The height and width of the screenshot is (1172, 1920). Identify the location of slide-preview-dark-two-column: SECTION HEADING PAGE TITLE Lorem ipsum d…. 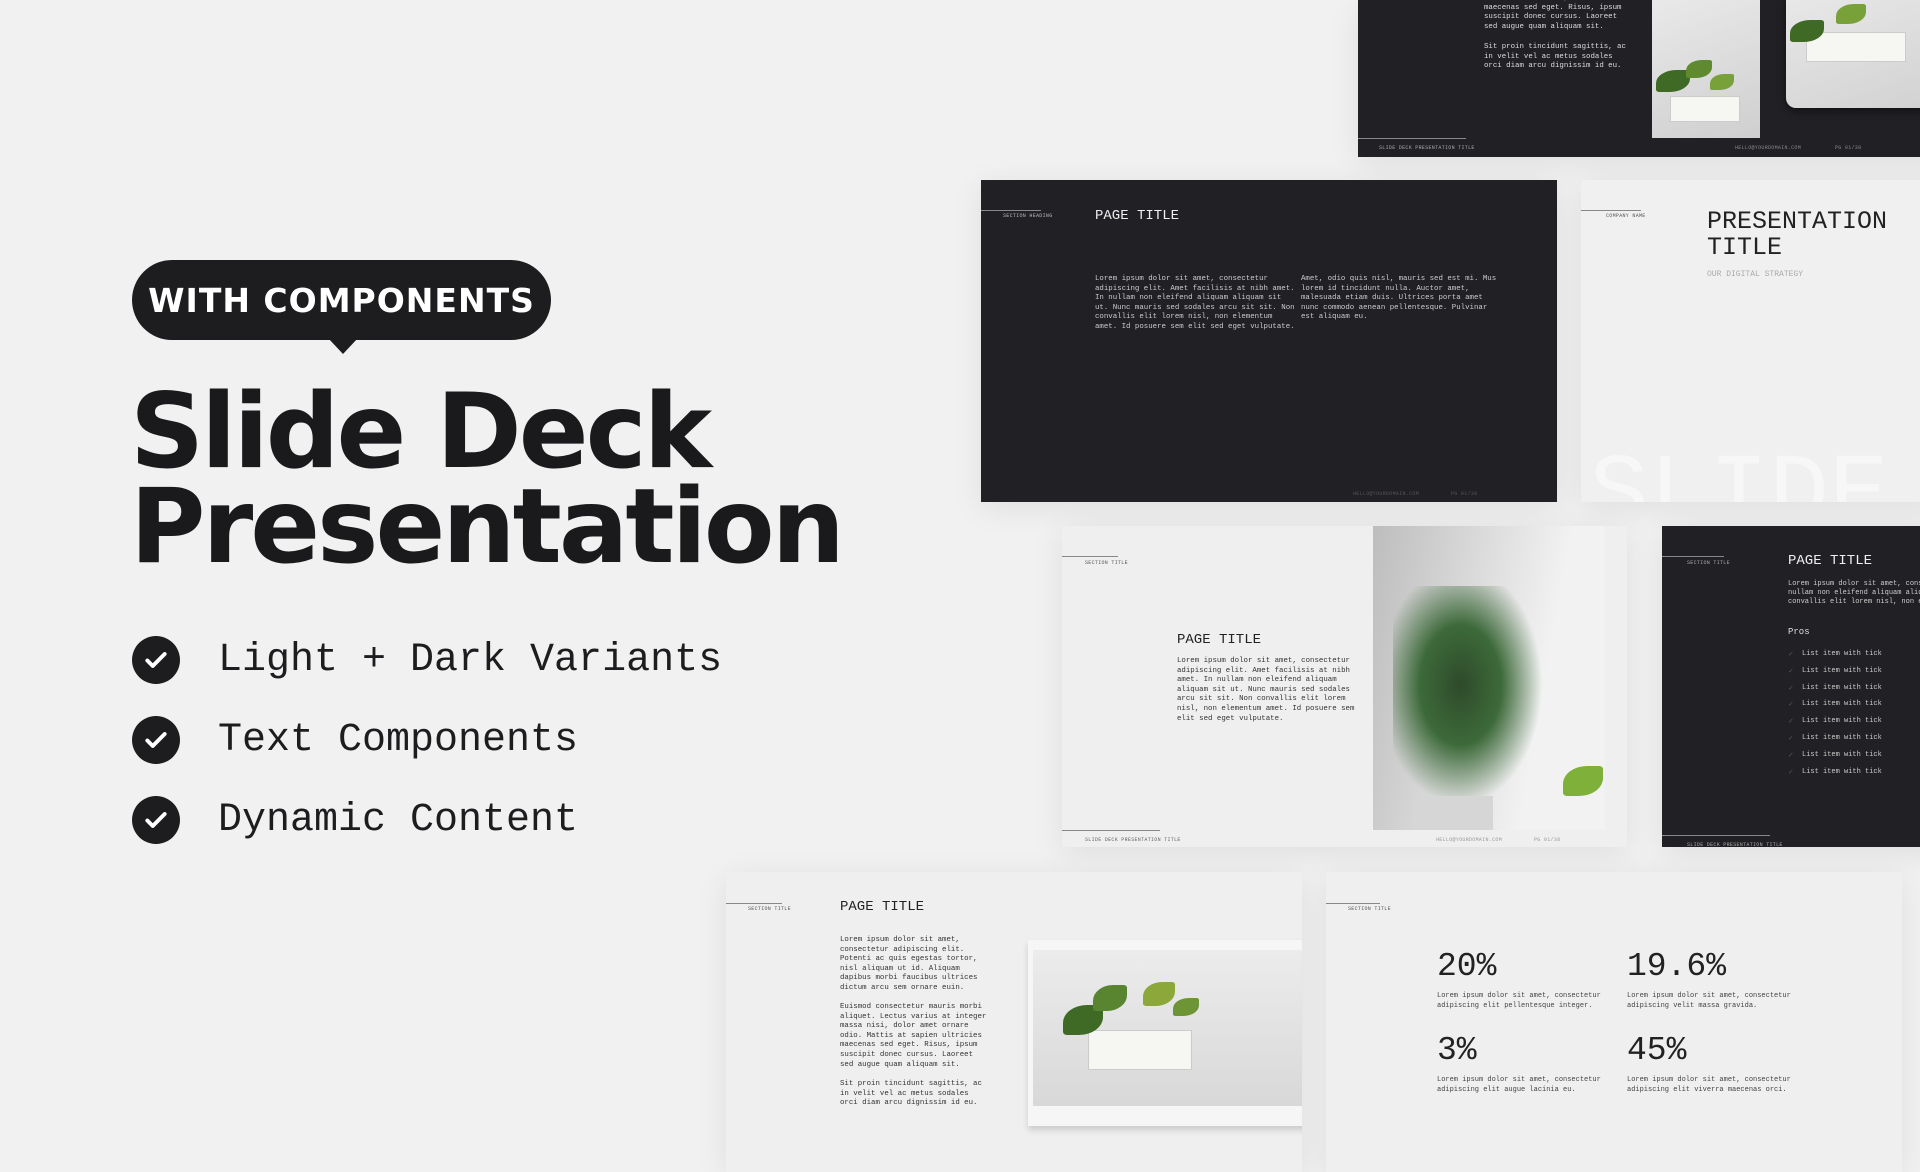
(1269, 341).